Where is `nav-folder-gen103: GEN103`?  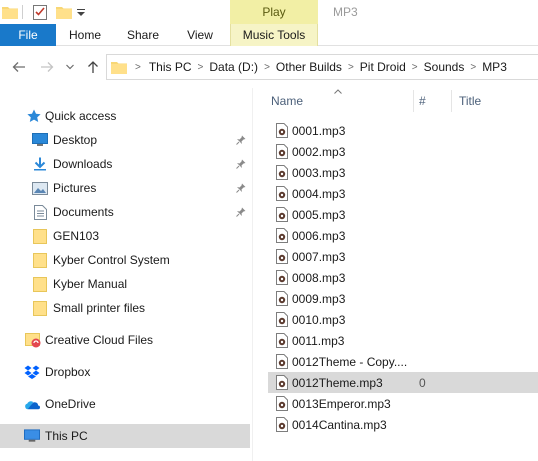 nav-folder-gen103: GEN103 is located at coordinates (125, 236).